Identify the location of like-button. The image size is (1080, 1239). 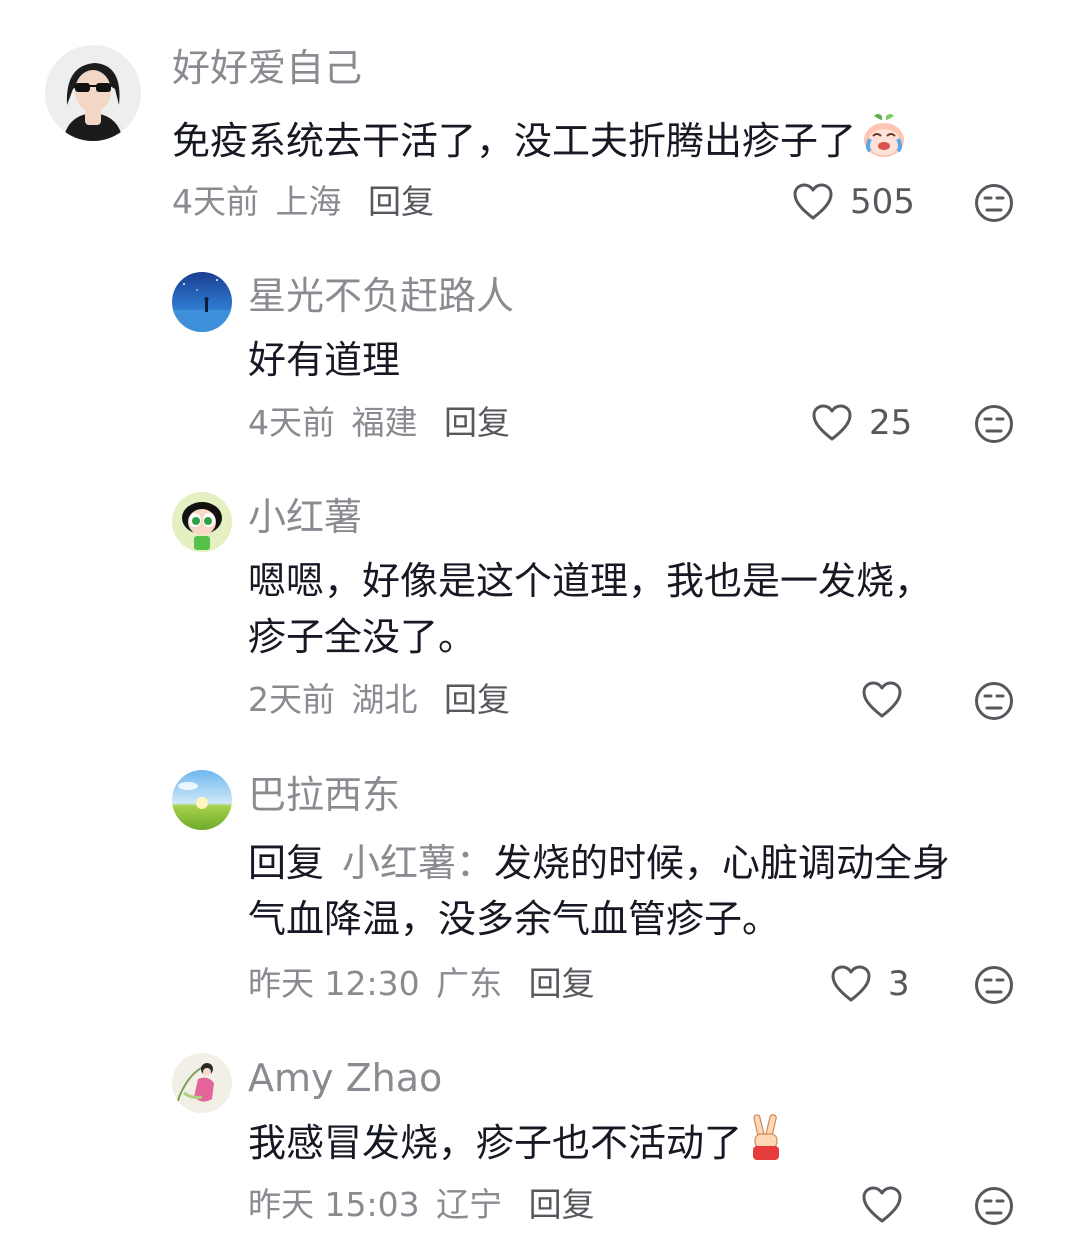
(882, 1205).